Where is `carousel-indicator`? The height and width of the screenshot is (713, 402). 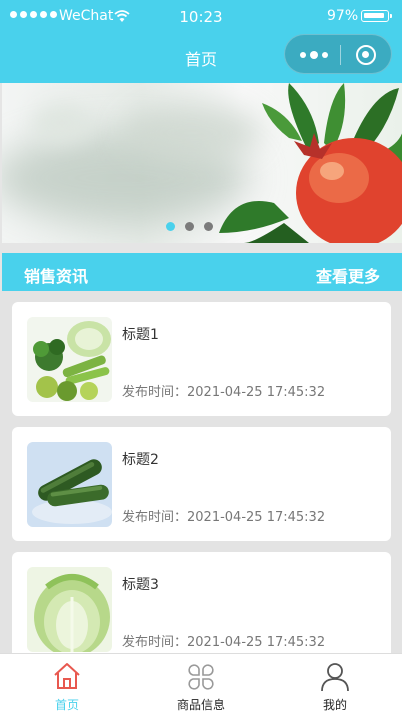 carousel-indicator is located at coordinates (189, 226).